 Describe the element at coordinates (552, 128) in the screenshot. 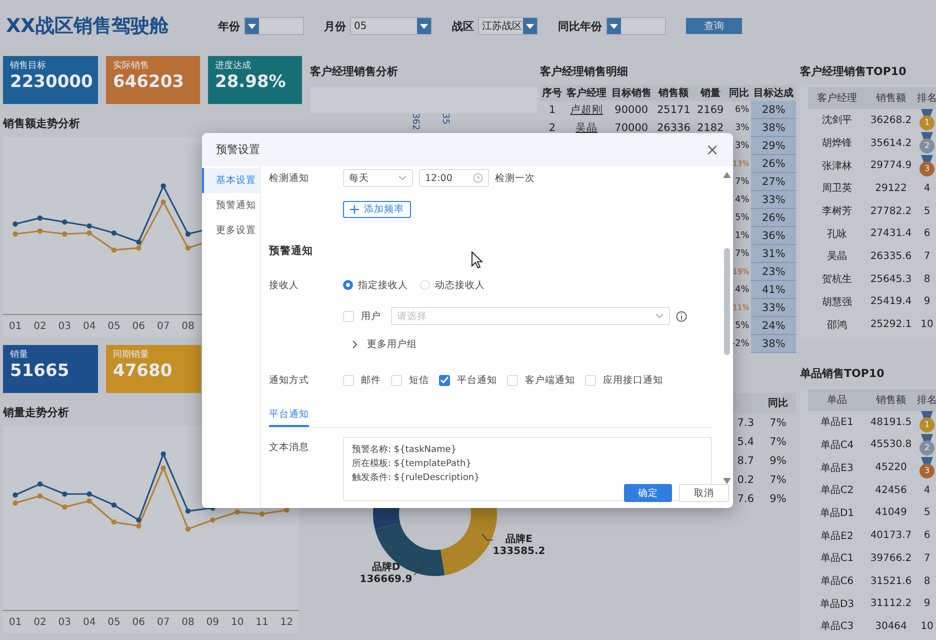

I see `table-cell: 2` at that location.